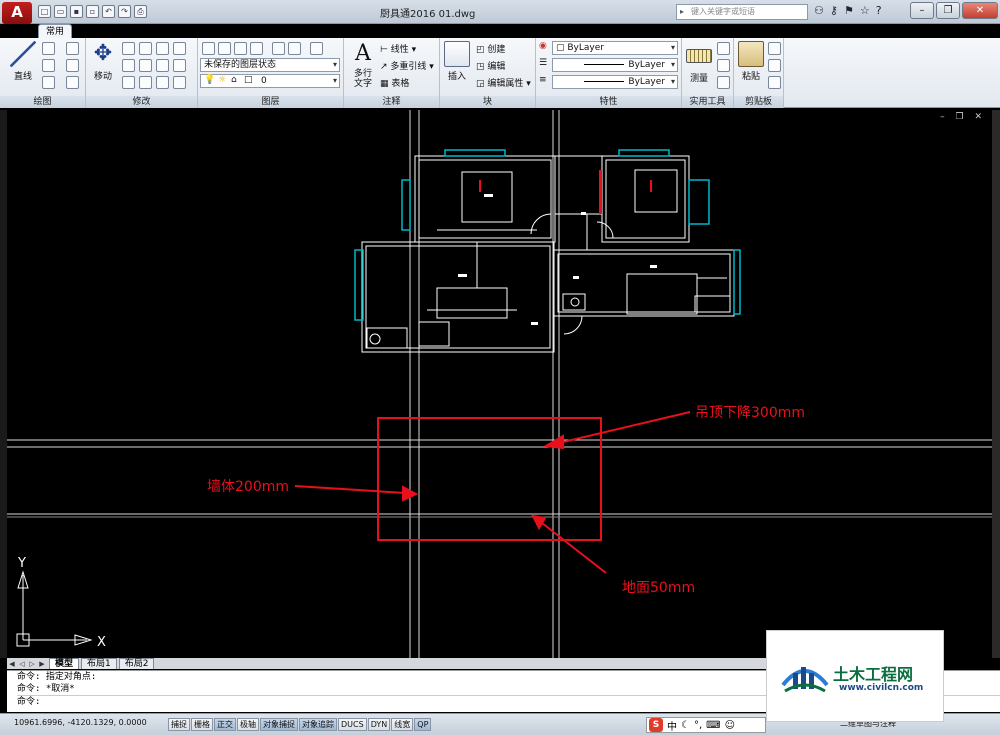 The width and height of the screenshot is (1000, 735). Describe the element at coordinates (672, 725) in the screenshot. I see `ime-mode: 中` at that location.